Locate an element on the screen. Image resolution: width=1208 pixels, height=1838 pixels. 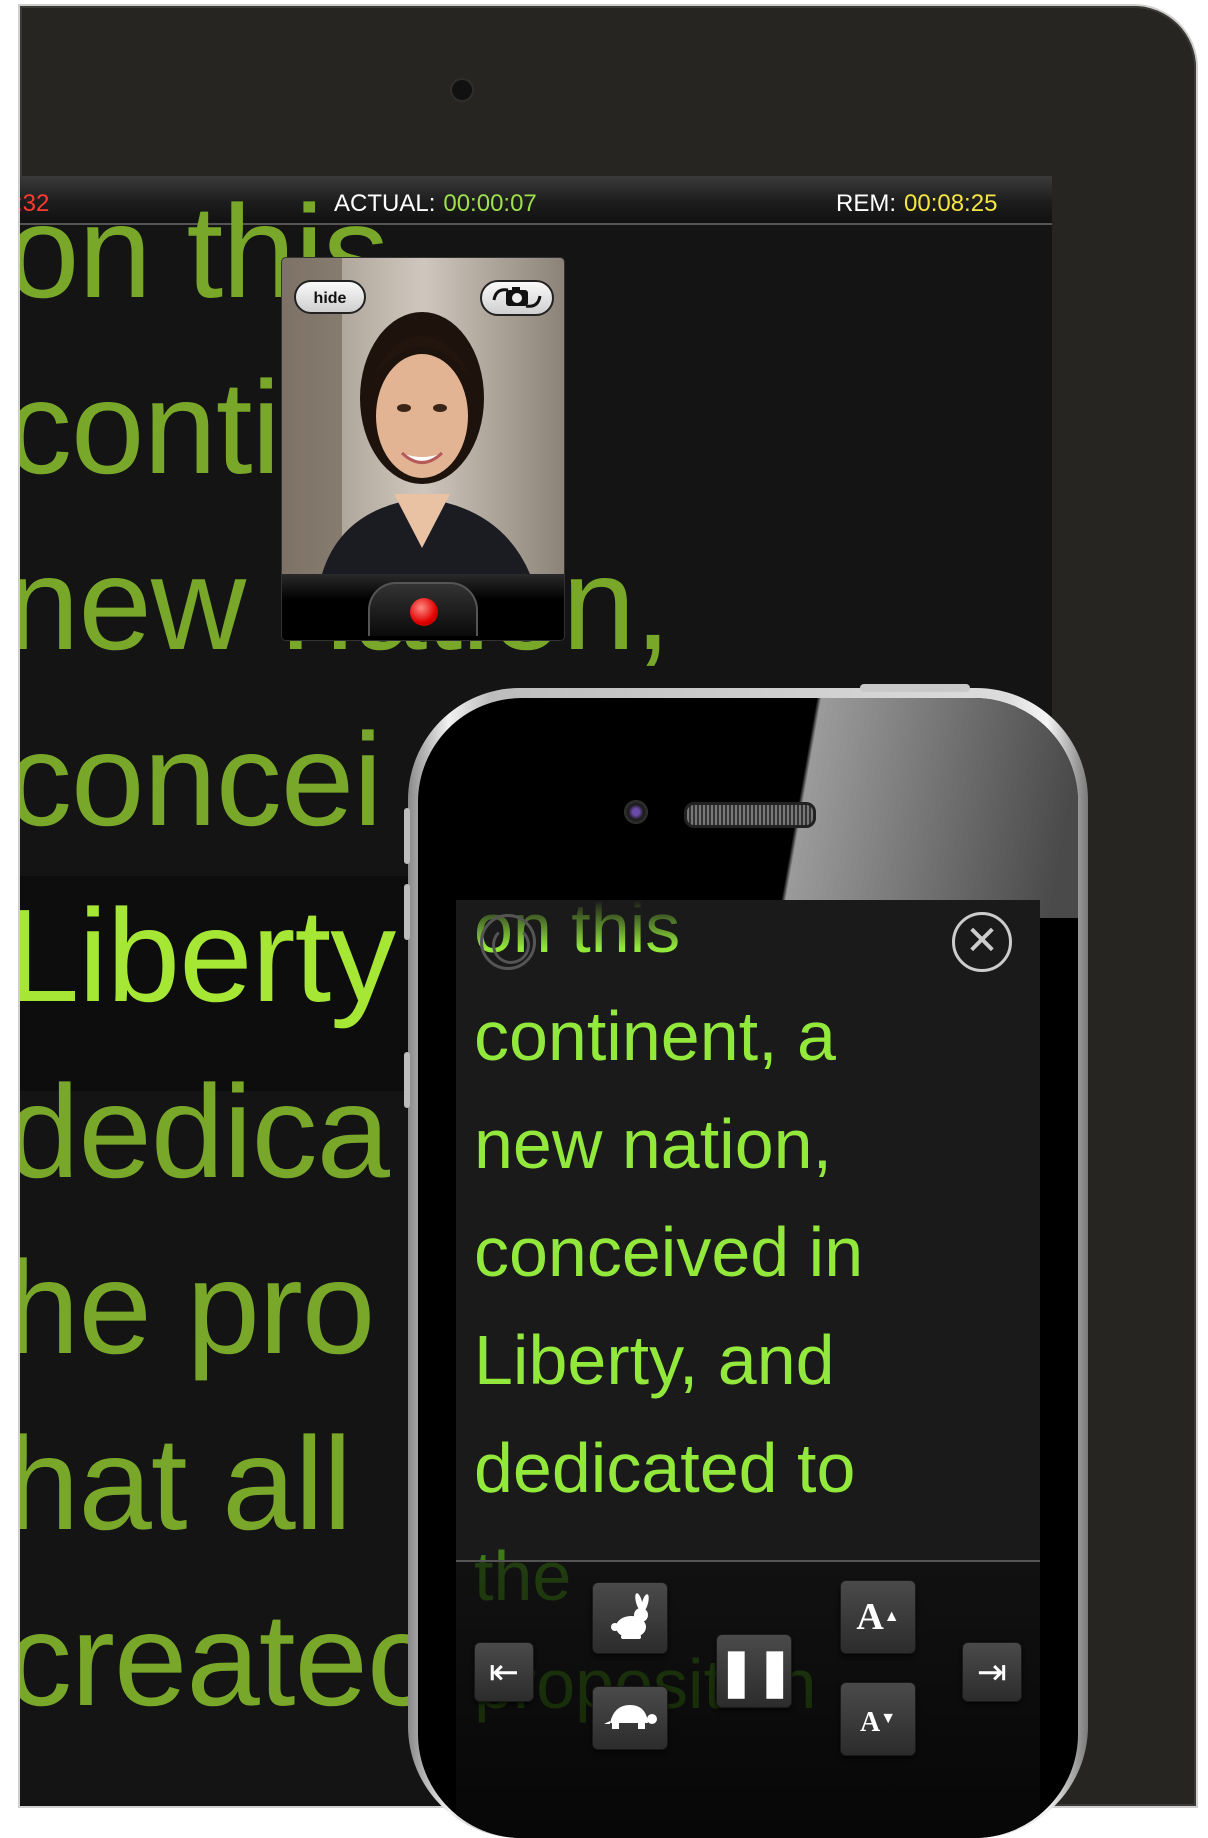
turtle-icon is located at coordinates (630, 1717).